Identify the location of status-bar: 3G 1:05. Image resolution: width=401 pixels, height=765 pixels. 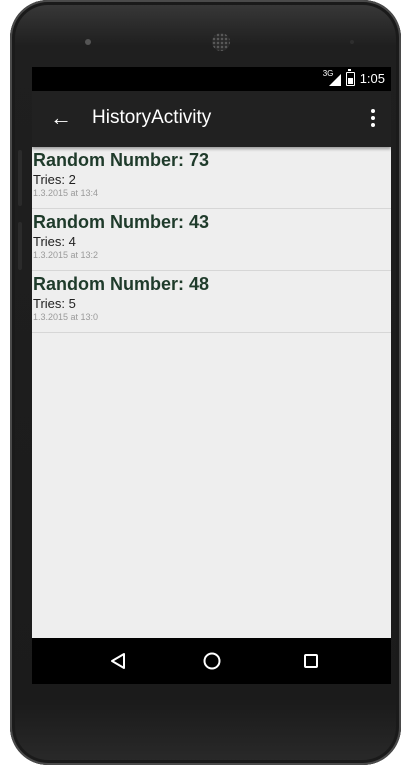
(211, 79).